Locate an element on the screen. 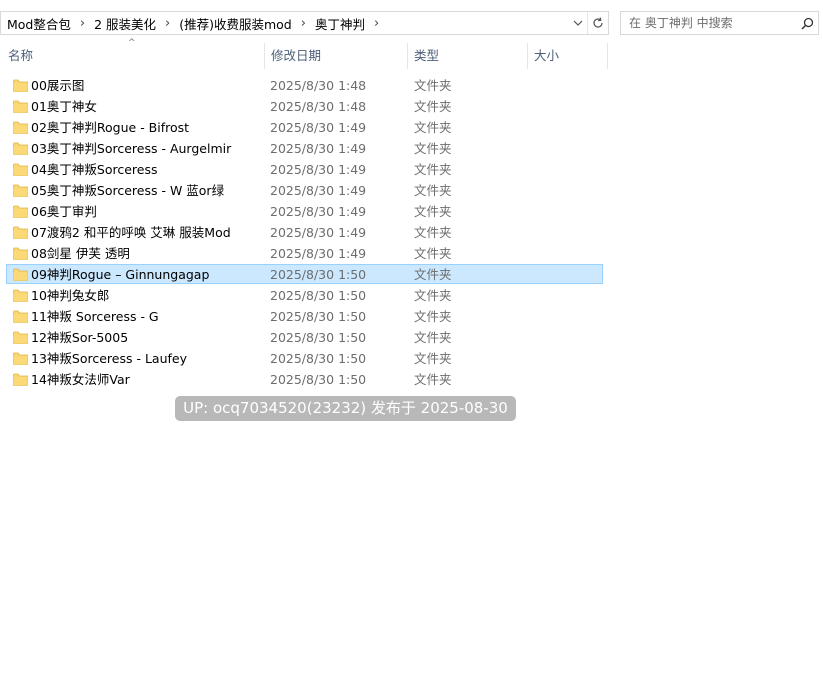 This screenshot has width=823, height=681. breadcrumb-item: Mod整合包 is located at coordinates (39, 23).